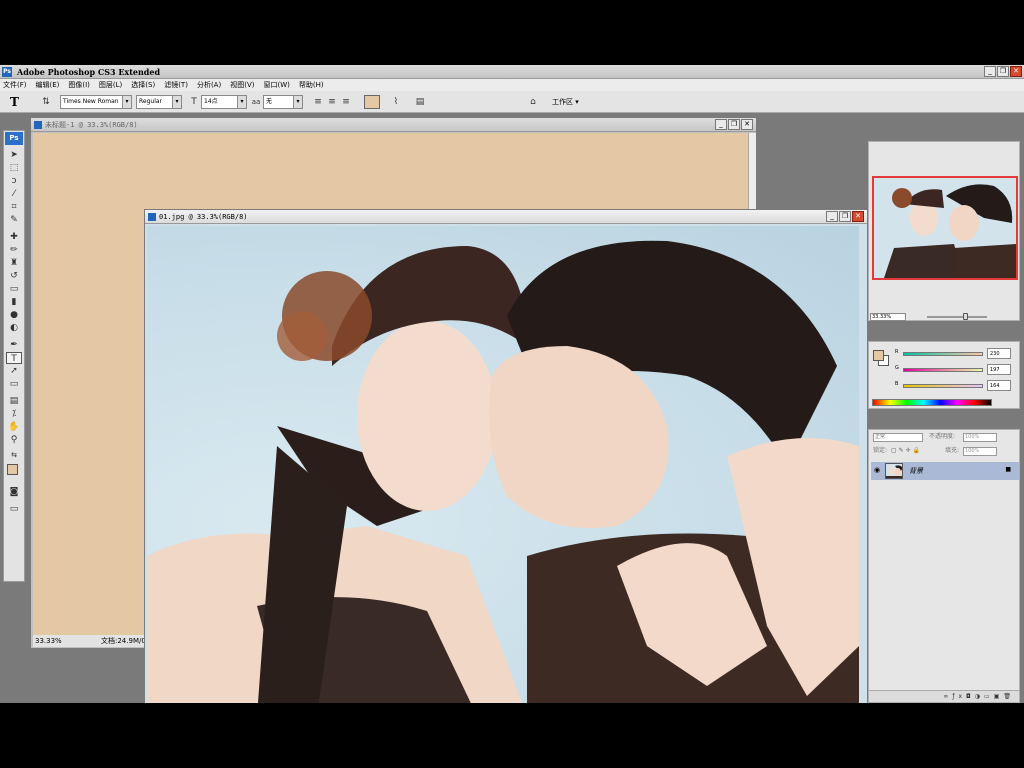 This screenshot has height=768, width=1024. What do you see at coordinates (420, 102) in the screenshot?
I see `character-panel-icon: ▤` at bounding box center [420, 102].